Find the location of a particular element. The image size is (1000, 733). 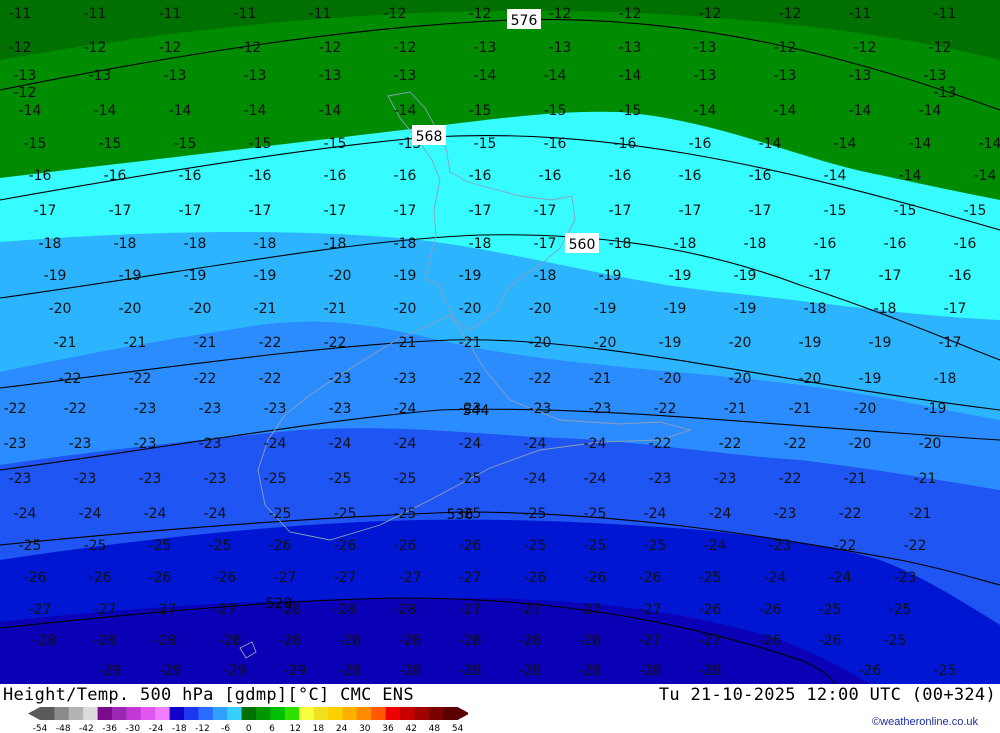

height-label-text: 536 is located at coordinates (460, 515).